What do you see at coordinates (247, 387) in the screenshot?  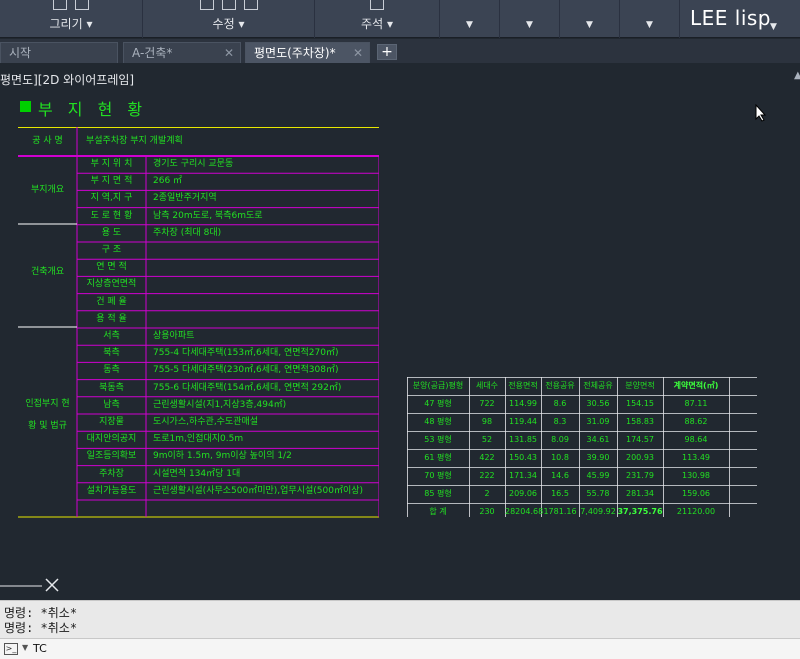 I see `site-row-value: 755-6 다세대주택(154㎡,6세대, 연면적 292㎡)` at bounding box center [247, 387].